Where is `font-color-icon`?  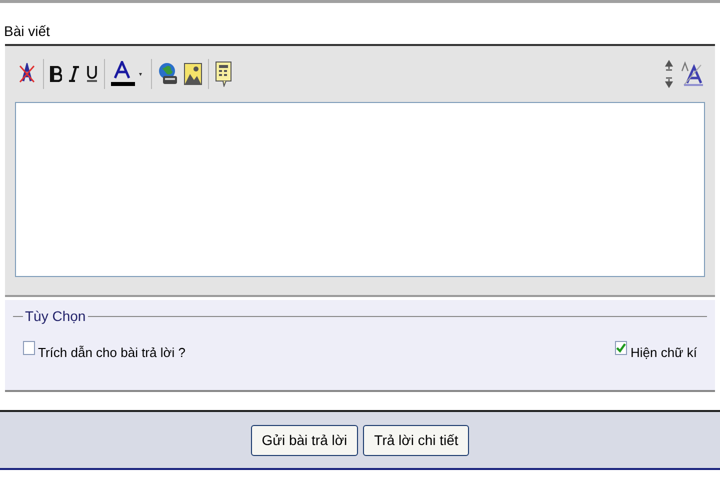 font-color-icon is located at coordinates (128, 74).